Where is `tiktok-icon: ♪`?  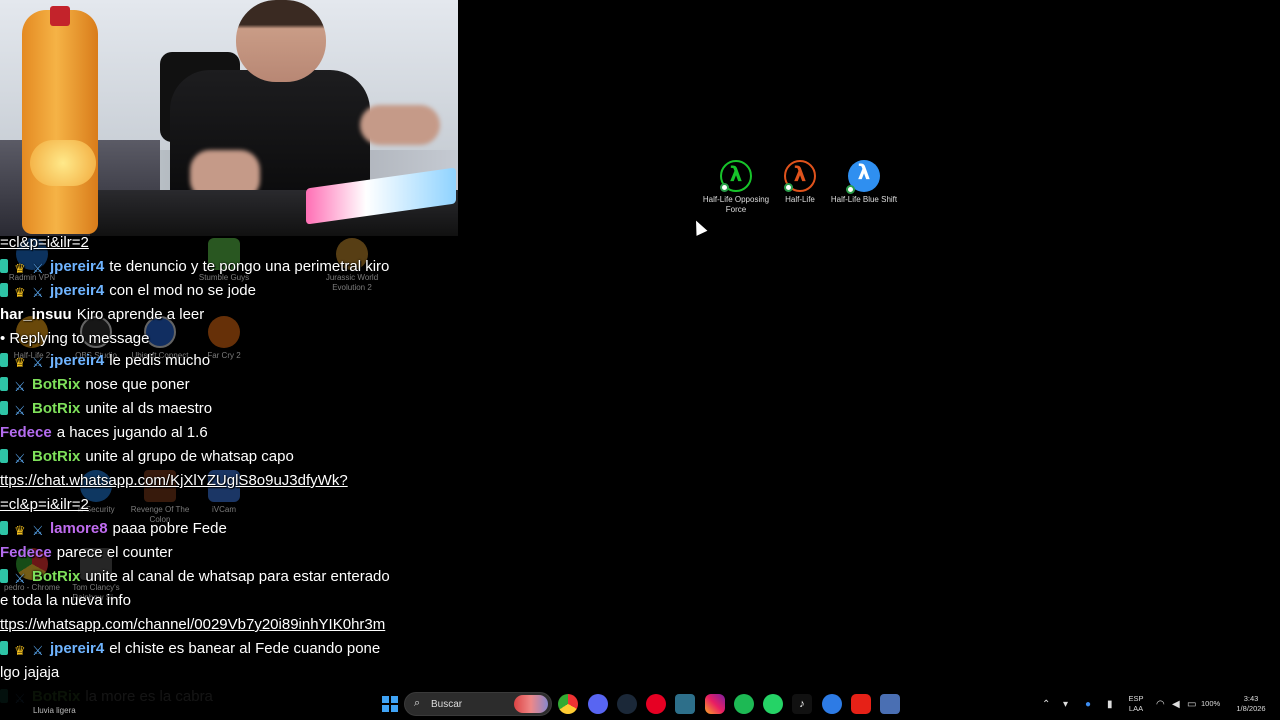 tiktok-icon: ♪ is located at coordinates (802, 704).